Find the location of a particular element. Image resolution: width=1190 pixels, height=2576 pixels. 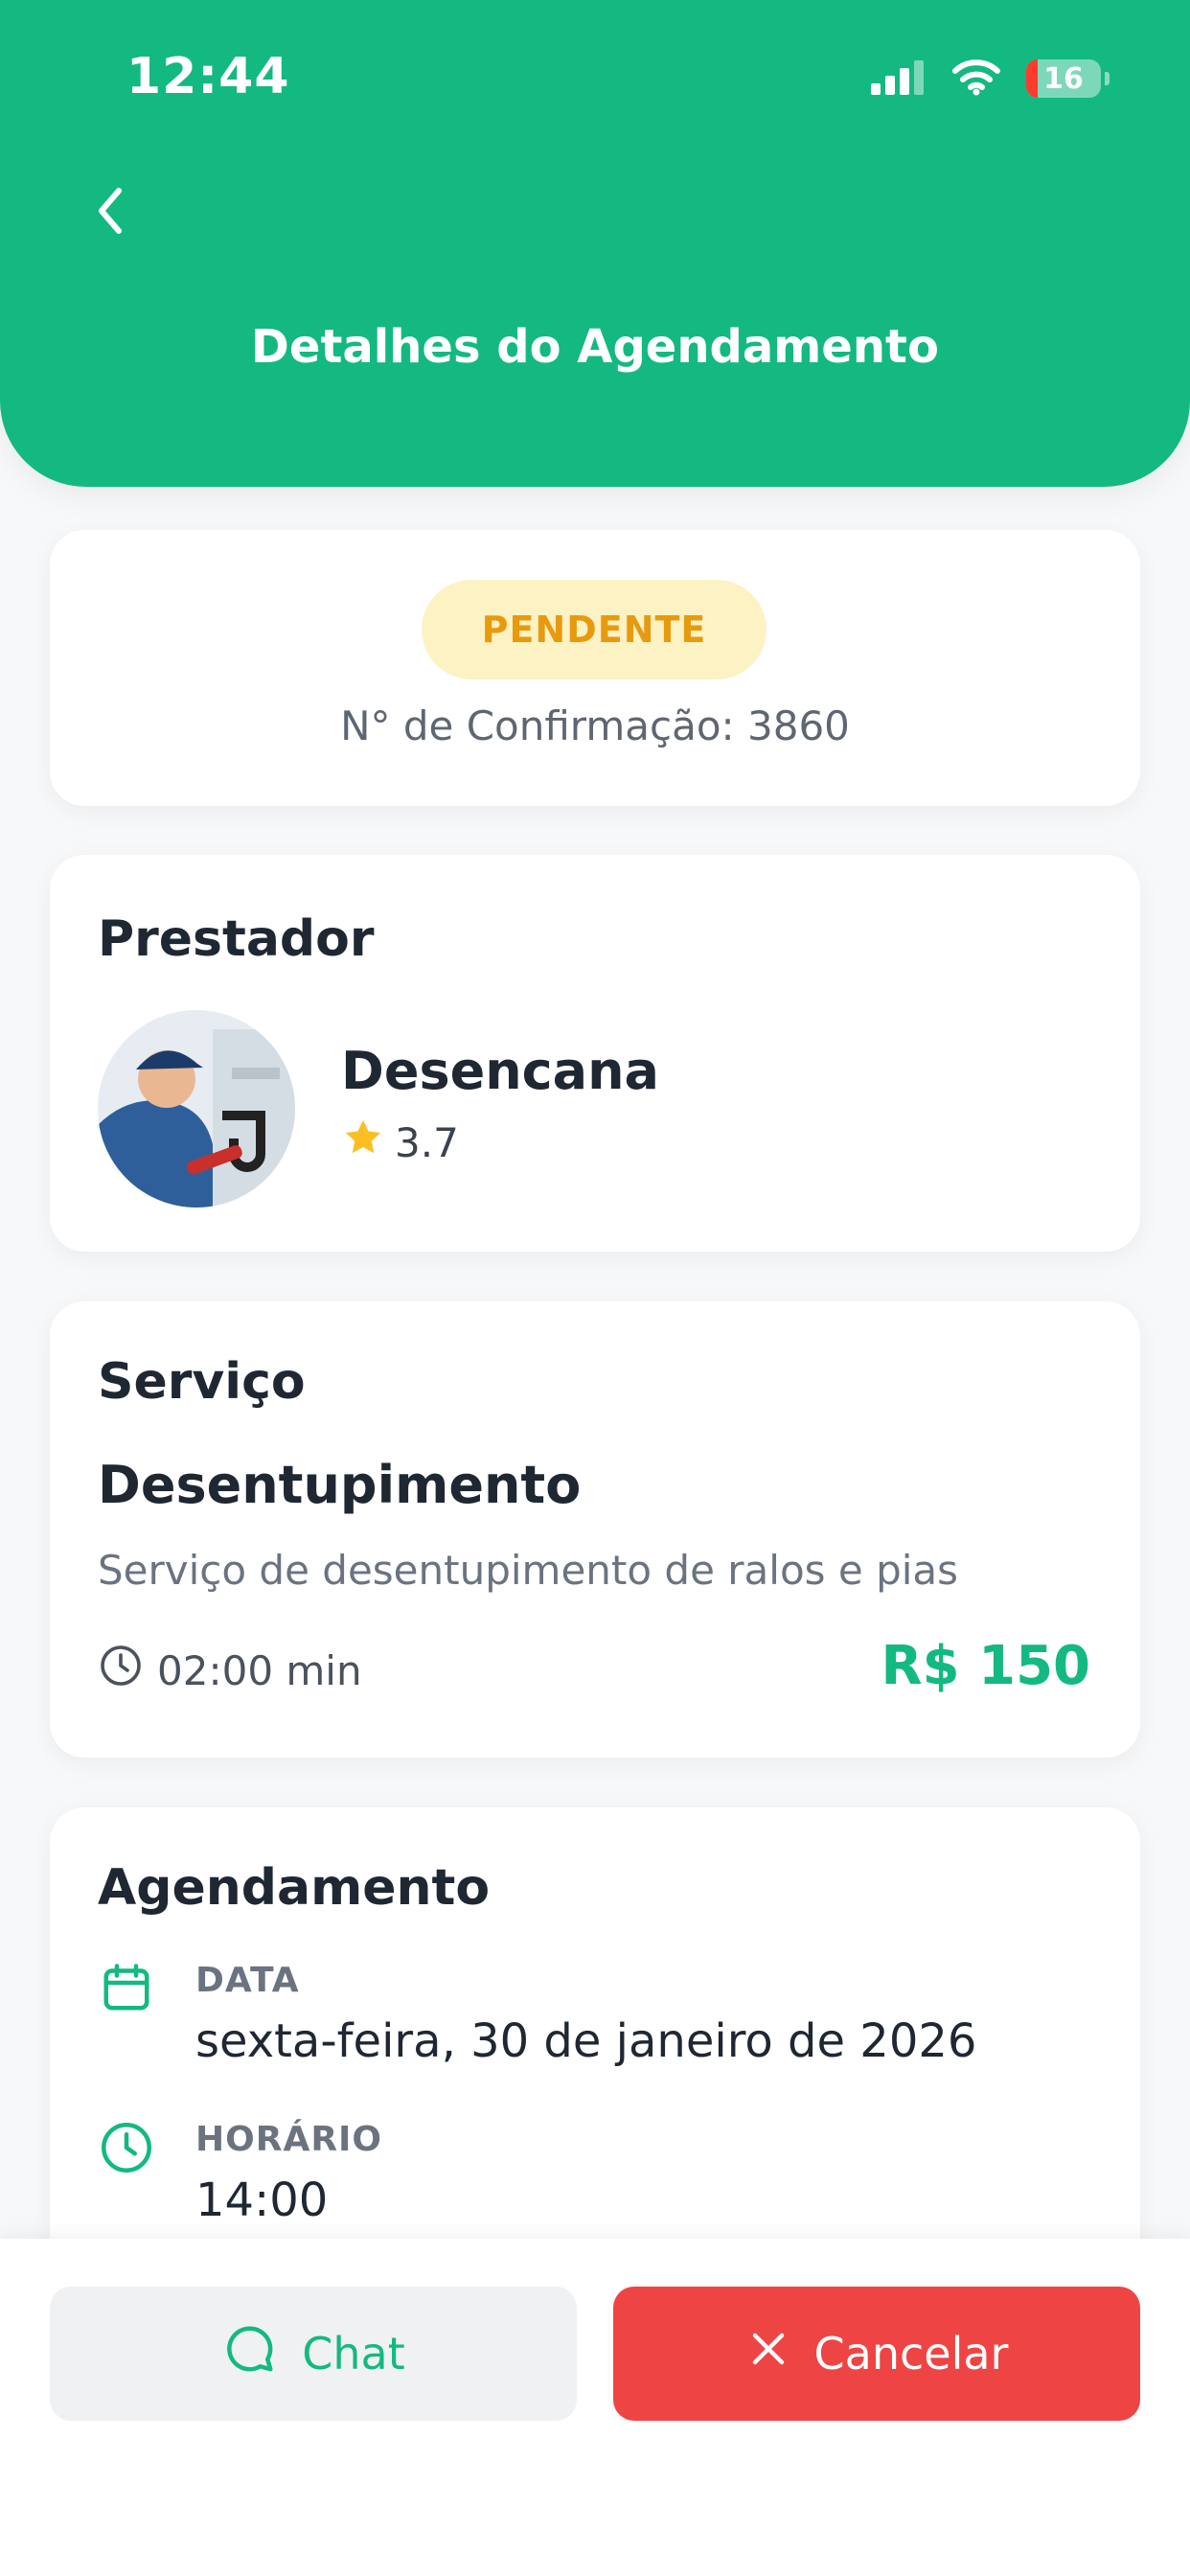

battery-icon: 16 is located at coordinates (1064, 78).